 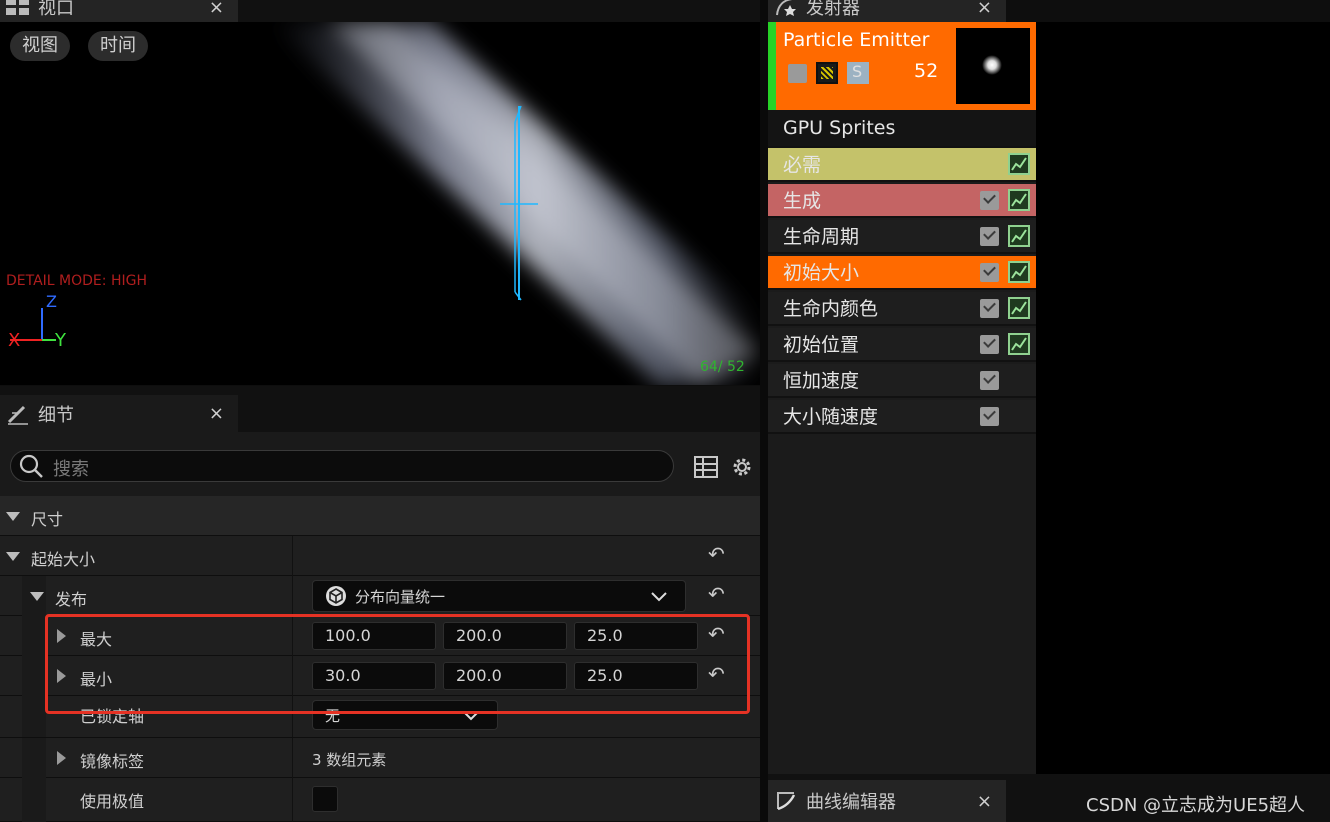 I want to click on module-row: 恒加速度, so click(x=902, y=381).